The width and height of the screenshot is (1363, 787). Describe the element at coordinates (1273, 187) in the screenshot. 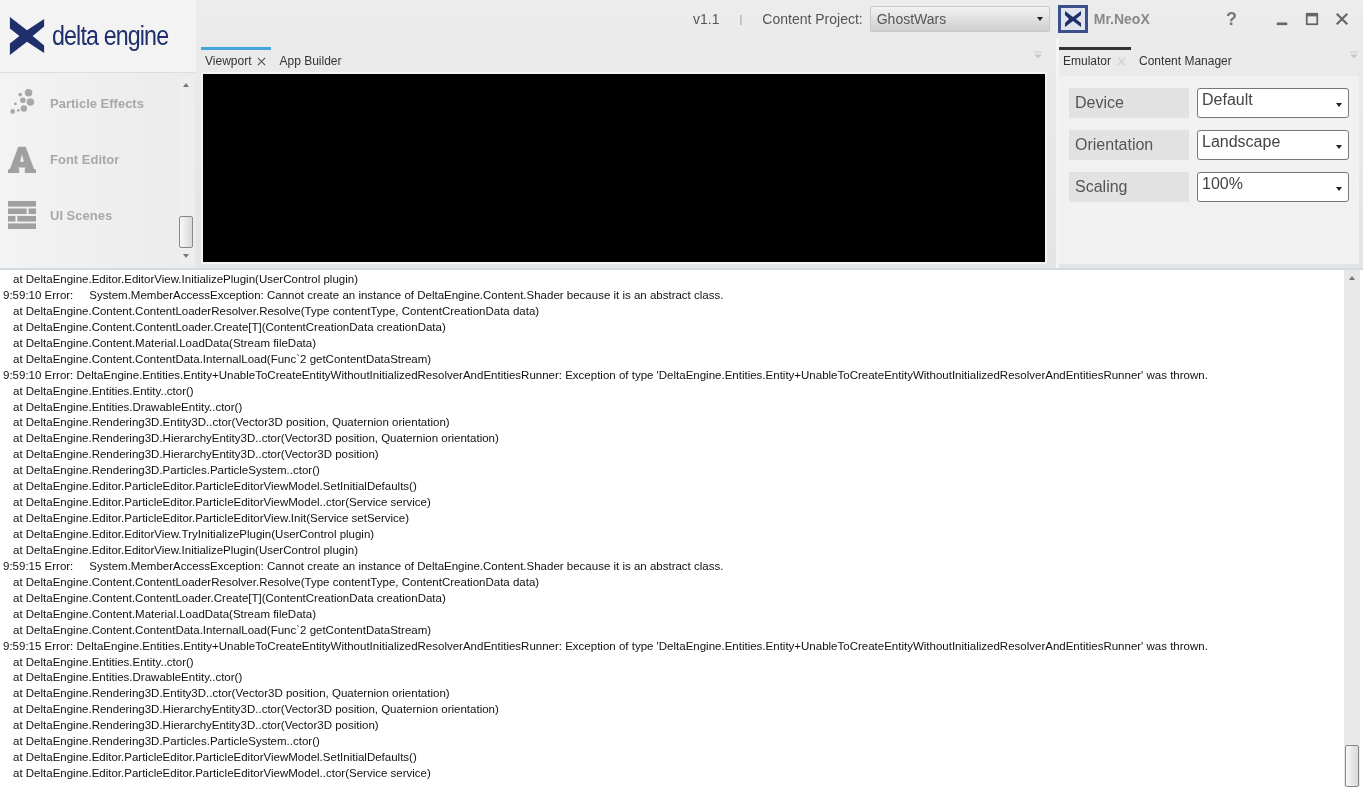

I see `setting-dropdown: 100%` at that location.